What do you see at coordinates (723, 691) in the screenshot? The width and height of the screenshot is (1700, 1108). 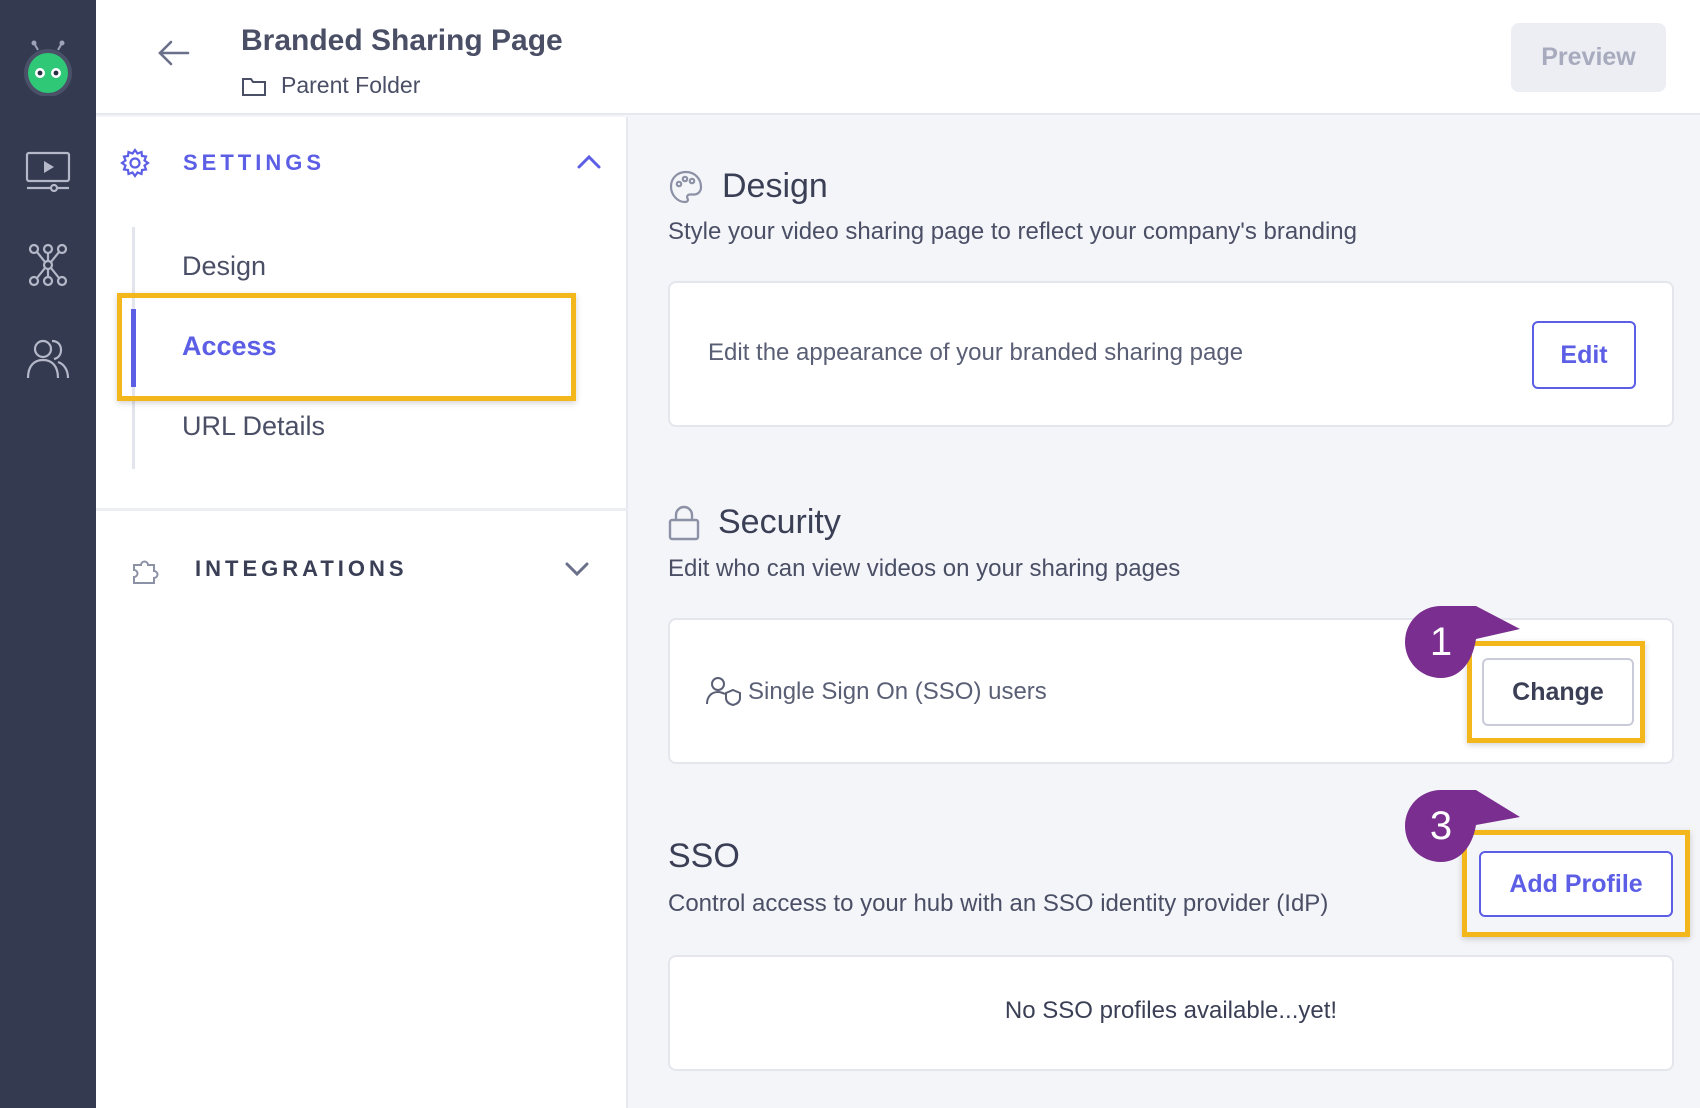 I see `user-shield-icon` at bounding box center [723, 691].